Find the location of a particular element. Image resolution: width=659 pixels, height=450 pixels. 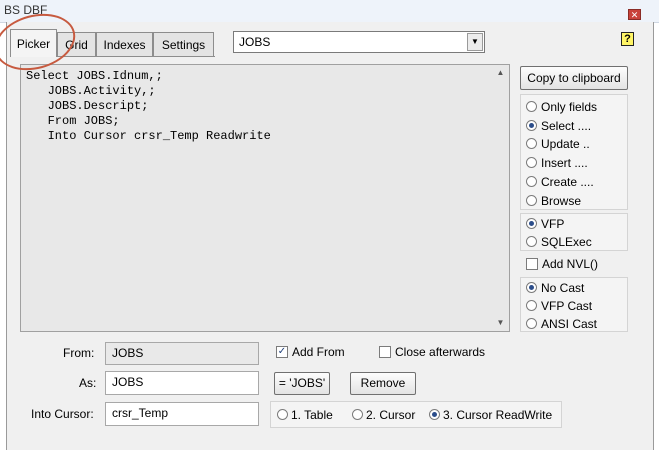

tab-indexes-label: Indexes is located at coordinates (124, 45).